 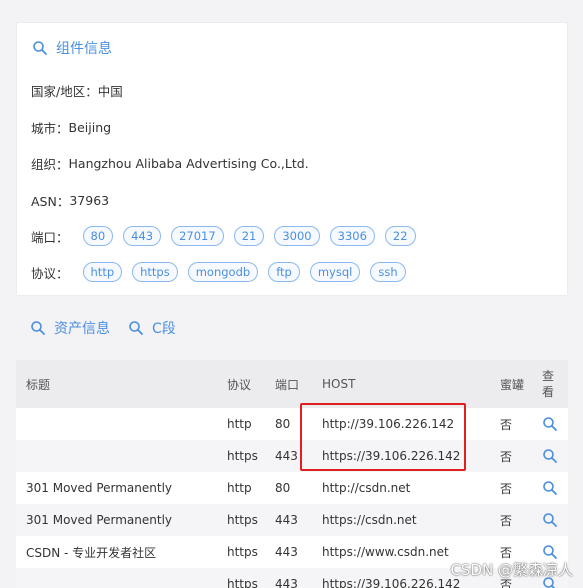 I want to click on tab-bar: 资产信息 C段, so click(x=112, y=328).